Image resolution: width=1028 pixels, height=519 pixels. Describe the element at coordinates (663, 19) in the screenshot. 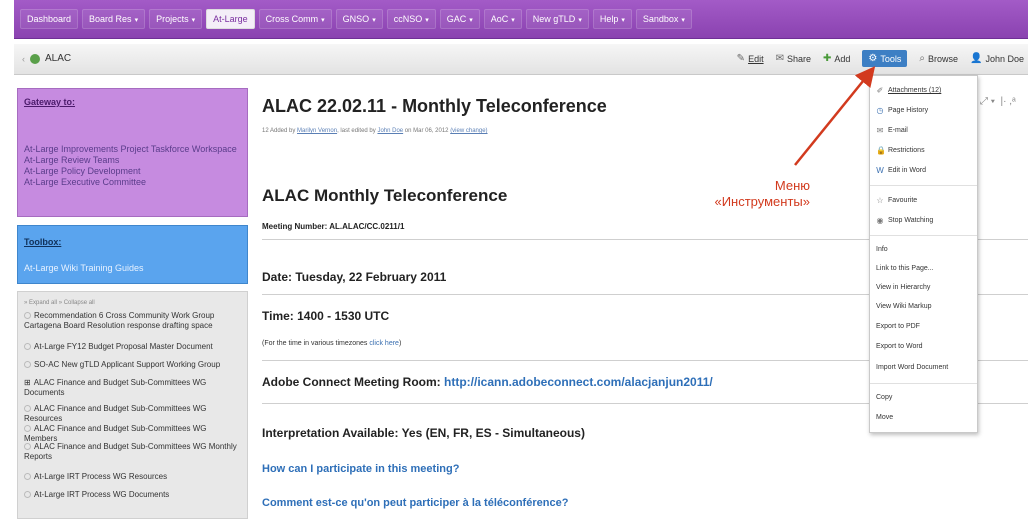

I see `nav-item-sandbox: Sandbox ▾` at that location.